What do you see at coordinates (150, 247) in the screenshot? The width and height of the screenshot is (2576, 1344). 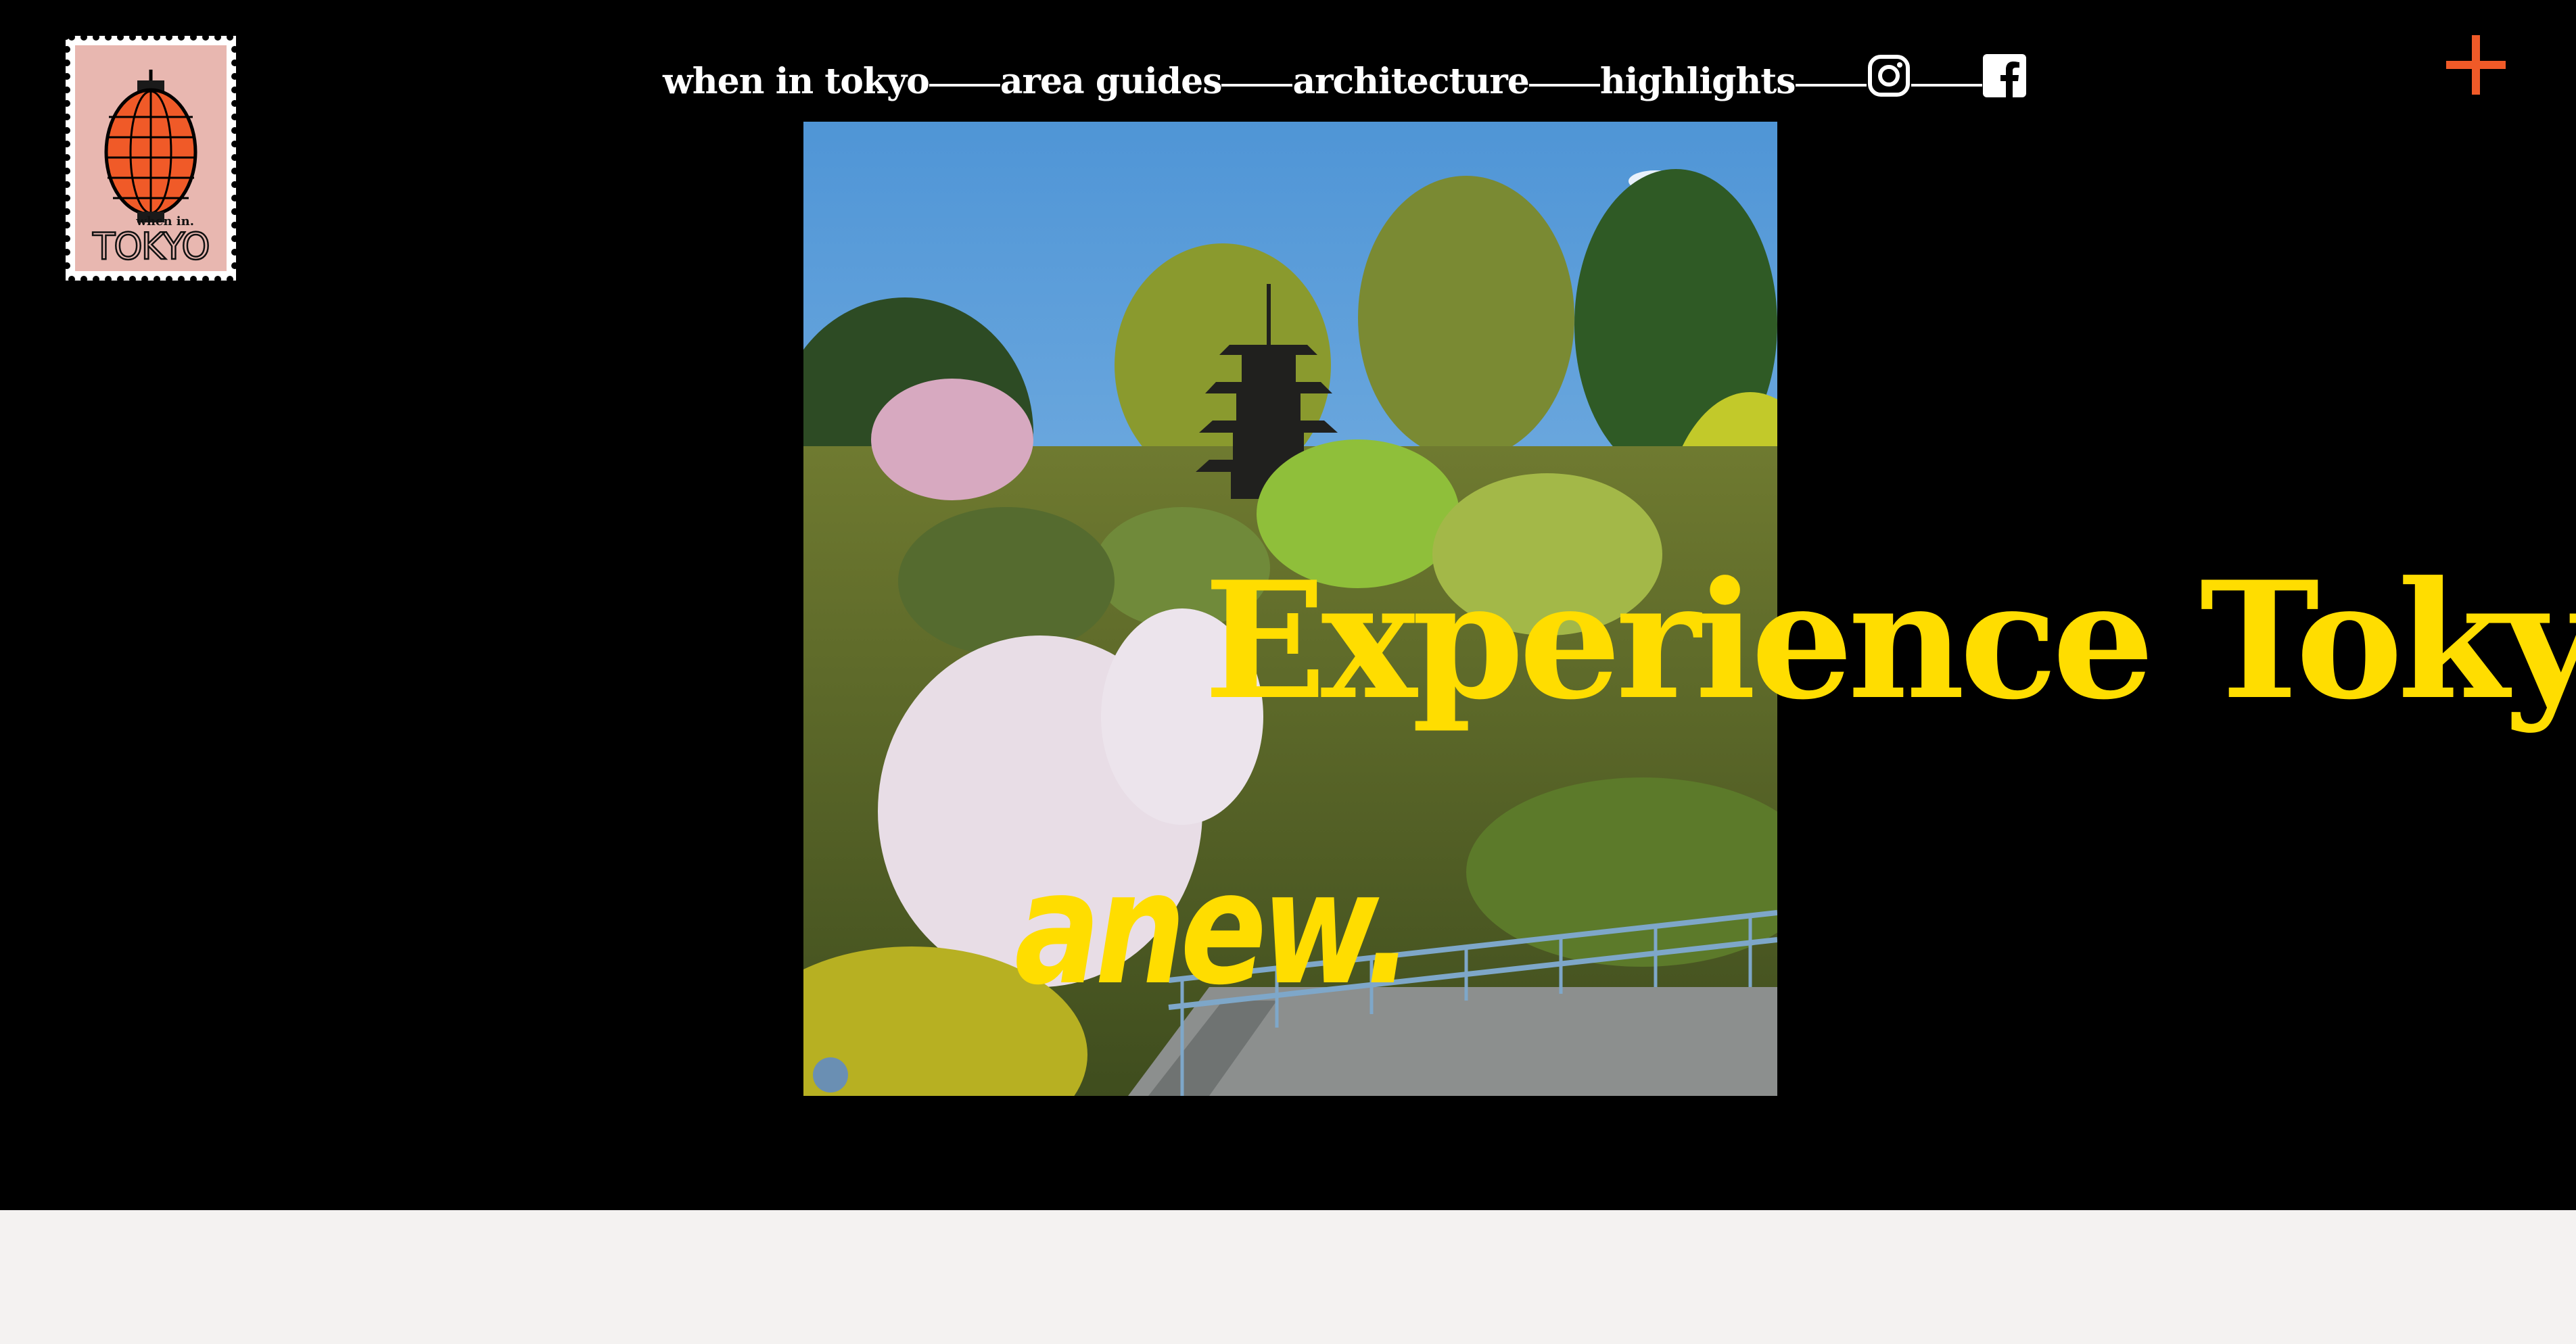 I see `svg-text: TOKYO` at bounding box center [150, 247].